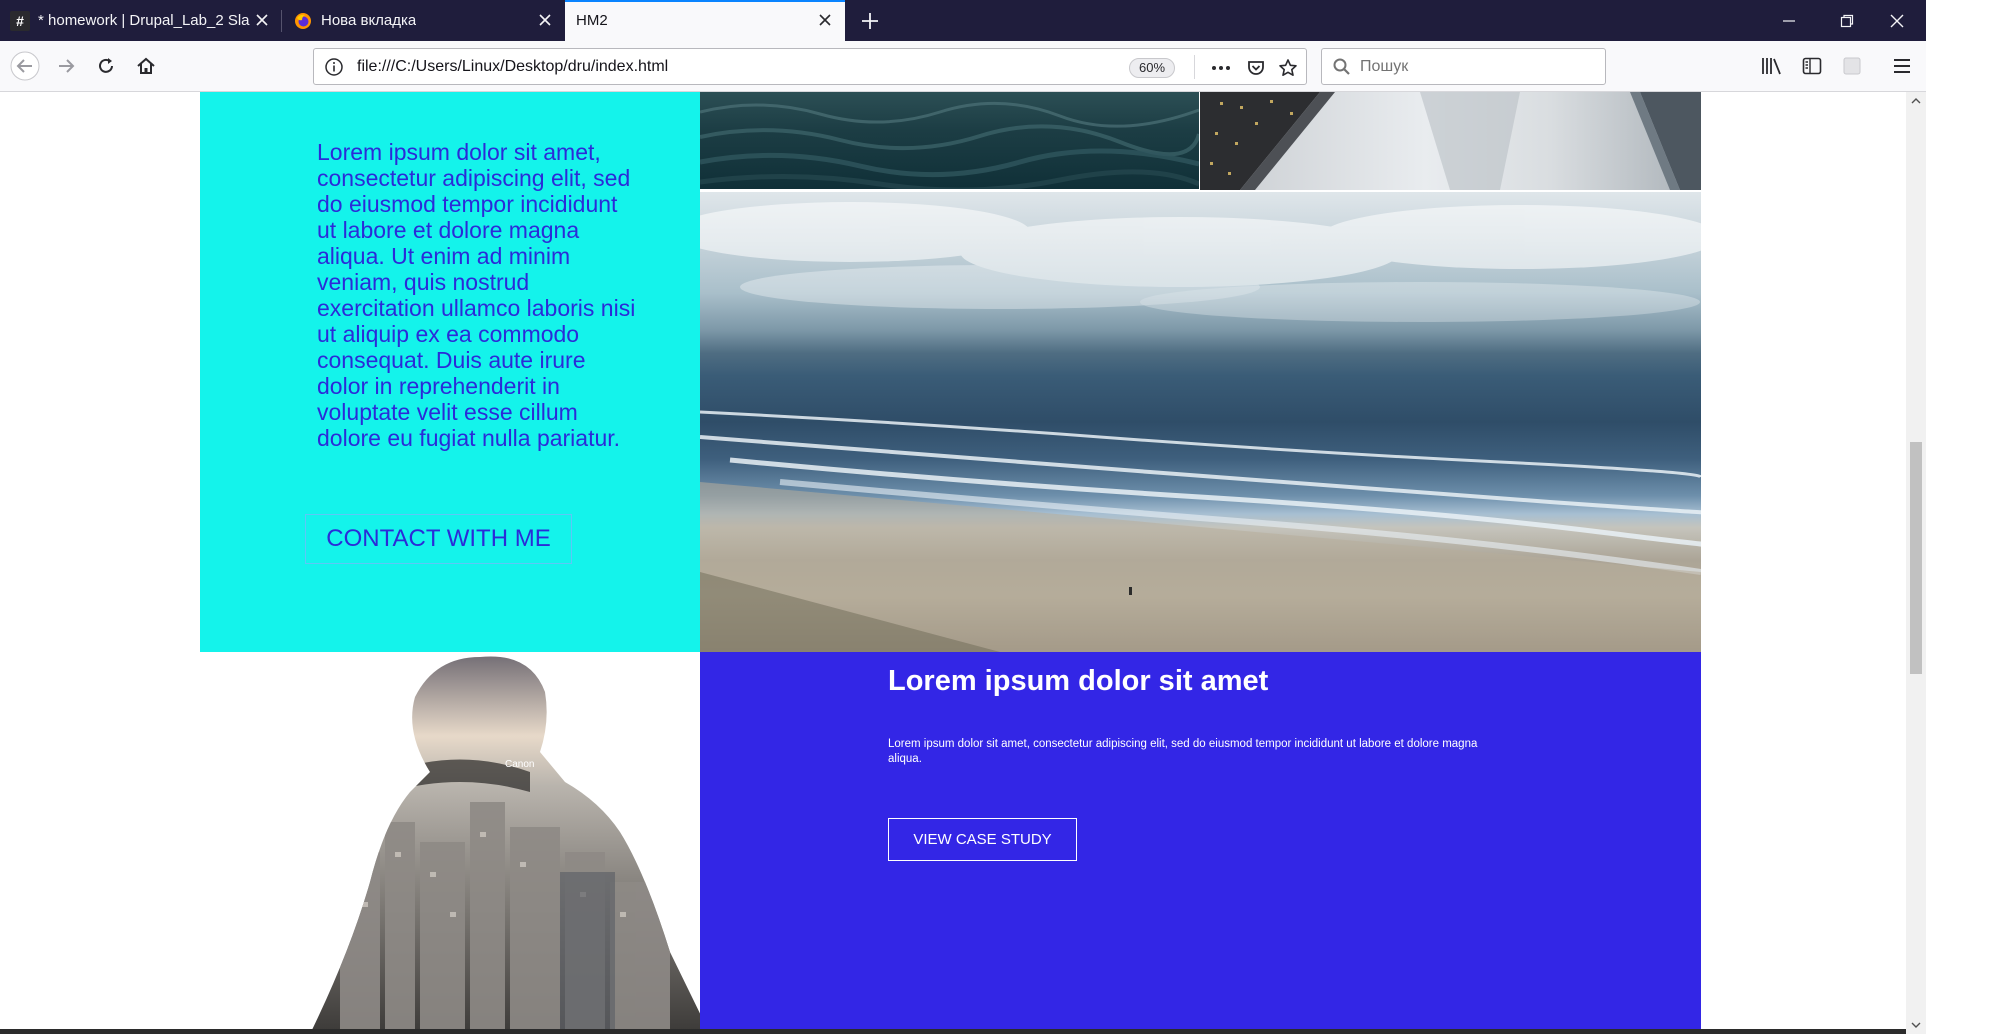 The image size is (1998, 1034). Describe the element at coordinates (1916, 558) in the screenshot. I see `scrollbar-thumb` at that location.